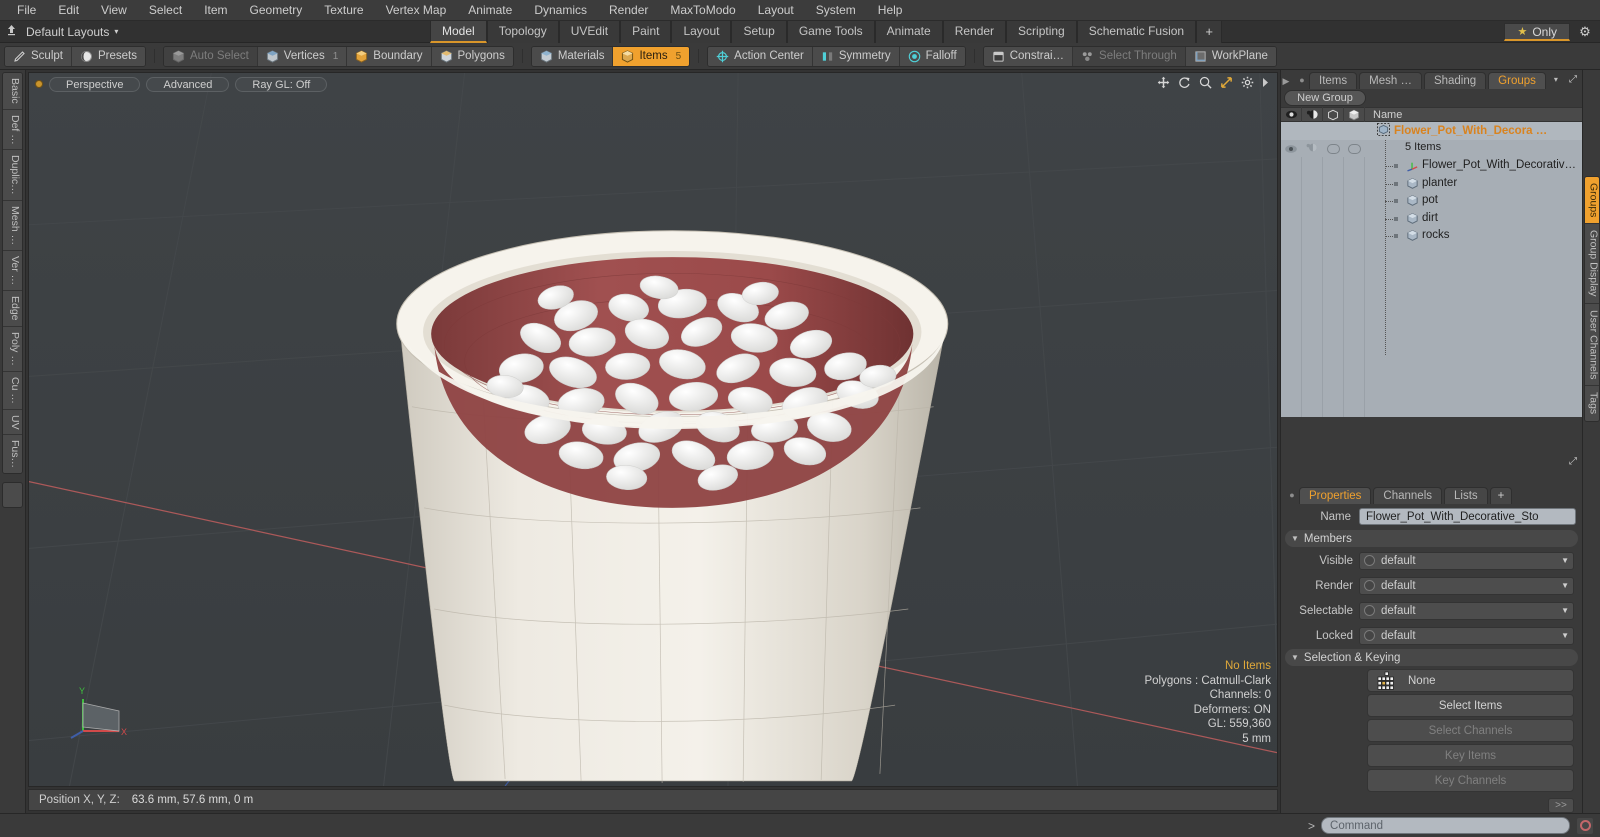 The image size is (1600, 837). Describe the element at coordinates (701, 32) in the screenshot. I see `tab-layout: Layout` at that location.